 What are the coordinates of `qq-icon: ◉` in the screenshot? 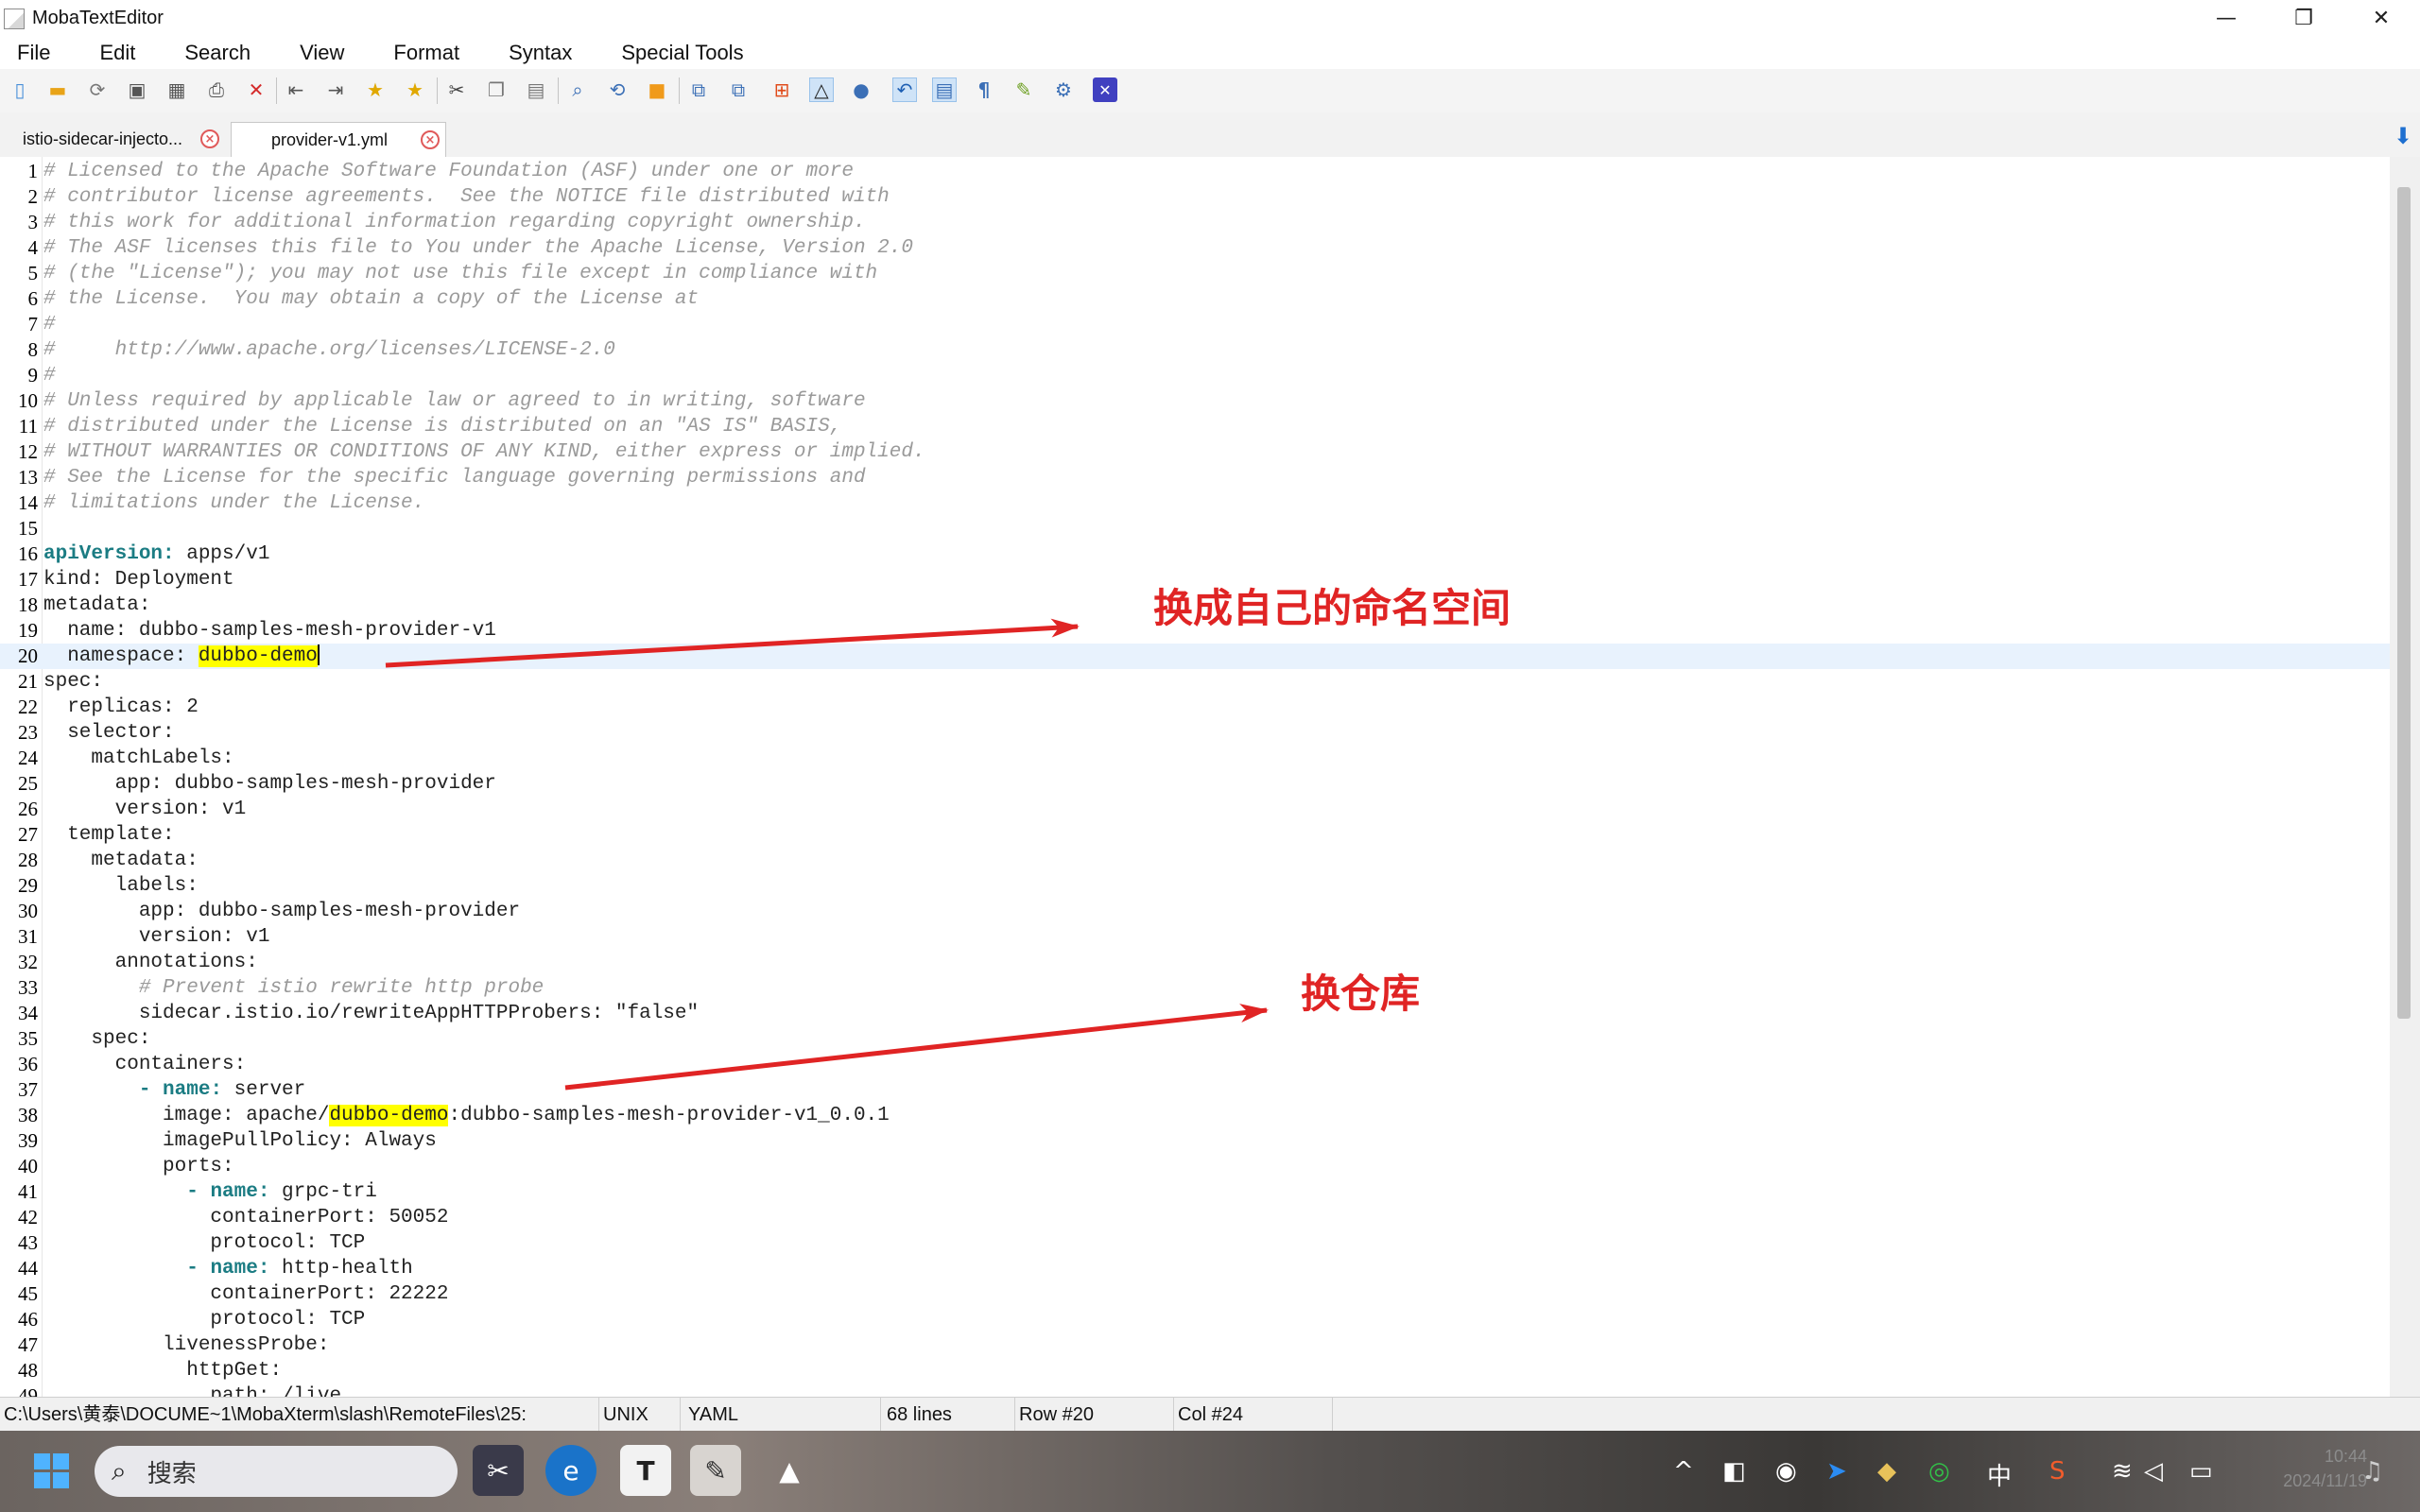 It's located at (1786, 1471).